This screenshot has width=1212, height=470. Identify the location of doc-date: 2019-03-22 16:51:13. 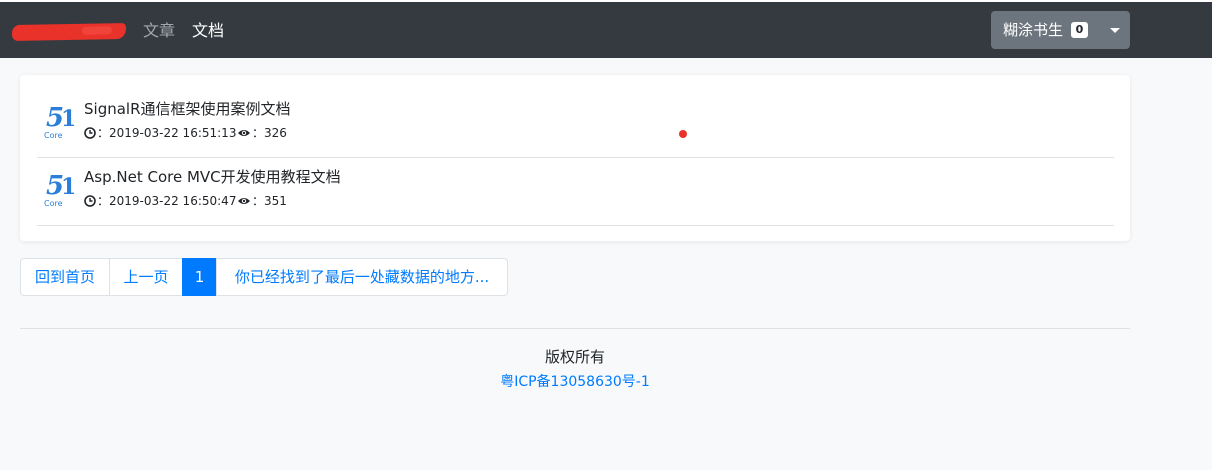
(173, 133).